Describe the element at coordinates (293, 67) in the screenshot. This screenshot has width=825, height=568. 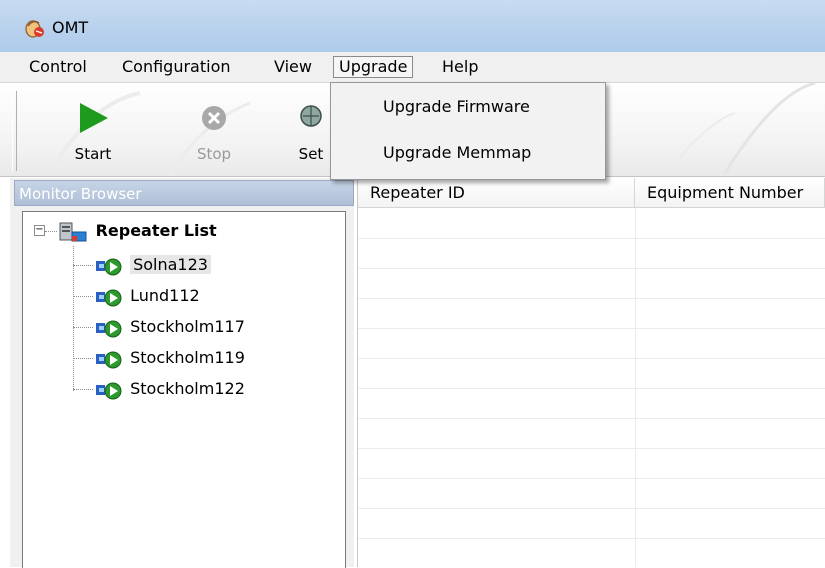
I see `menu-view: View` at that location.